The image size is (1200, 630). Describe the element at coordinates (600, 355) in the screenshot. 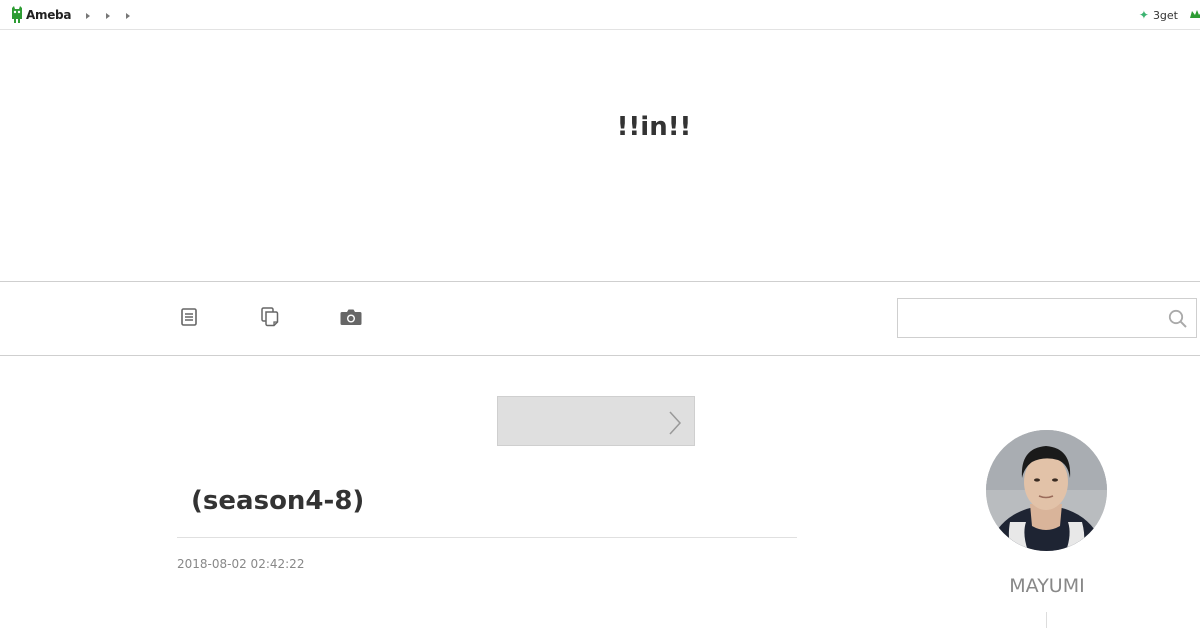

I see `nav-divider` at that location.